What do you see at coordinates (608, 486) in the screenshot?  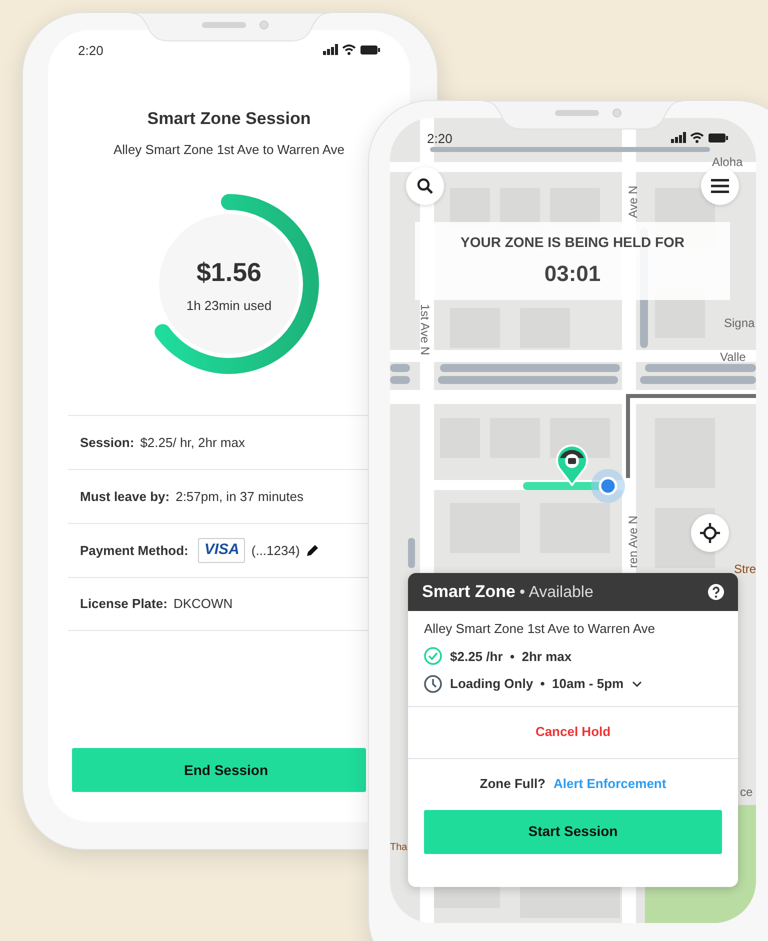 I see `current-location-icon` at bounding box center [608, 486].